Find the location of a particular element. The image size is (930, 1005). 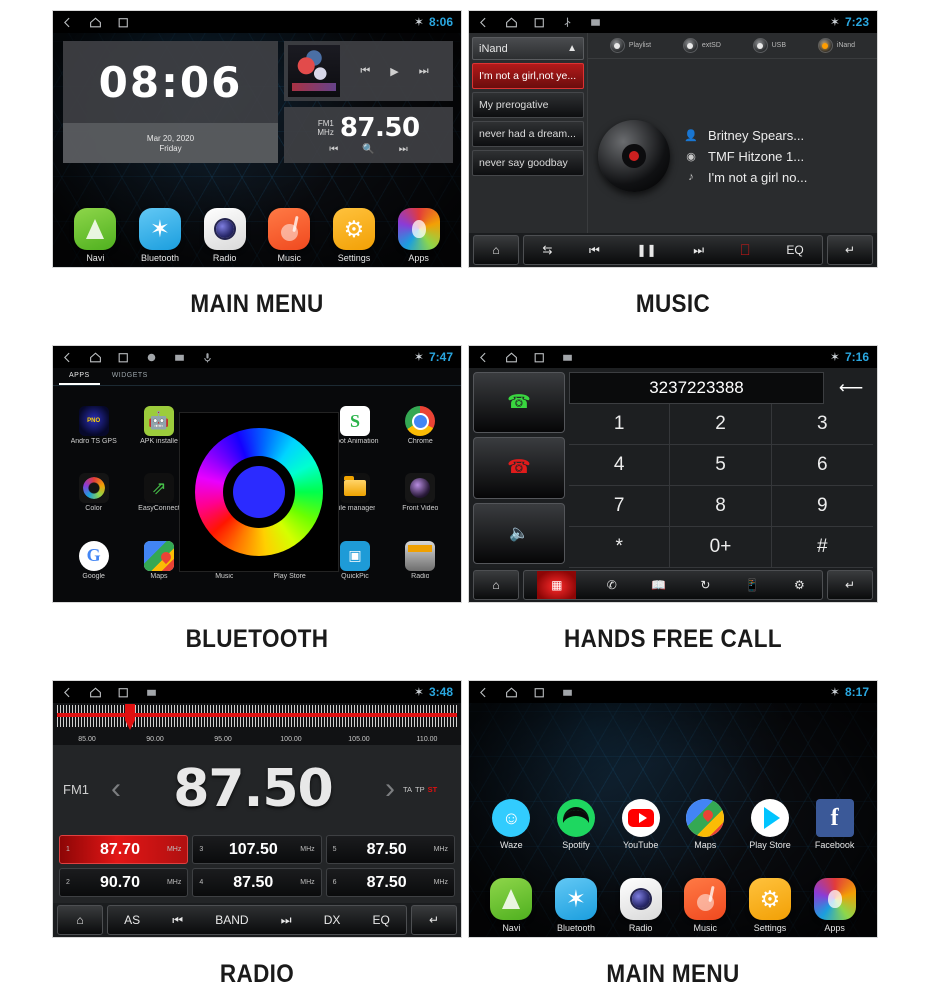

repeat-icon: ⎕ is located at coordinates (745, 250).